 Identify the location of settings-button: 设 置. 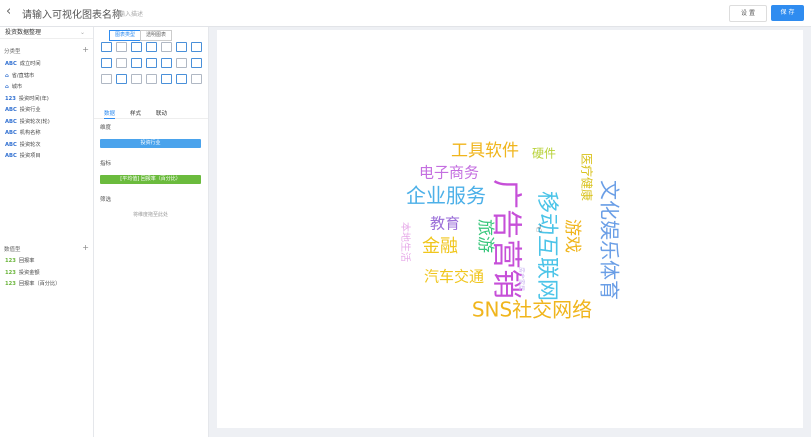
(748, 13).